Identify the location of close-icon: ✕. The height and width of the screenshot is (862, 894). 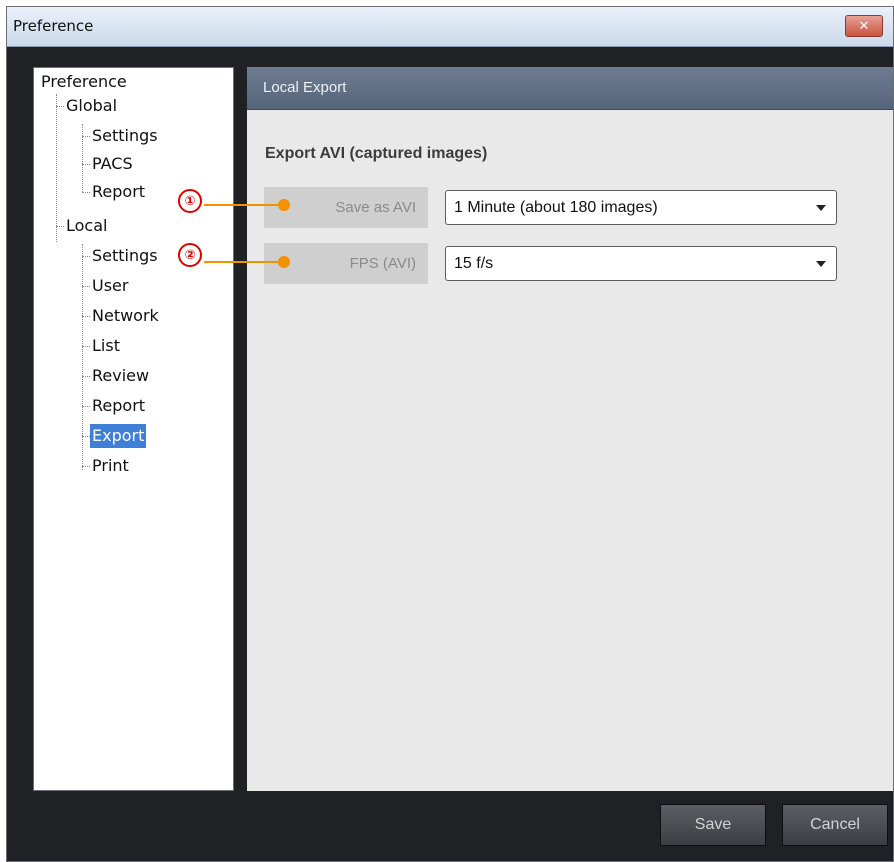
(864, 26).